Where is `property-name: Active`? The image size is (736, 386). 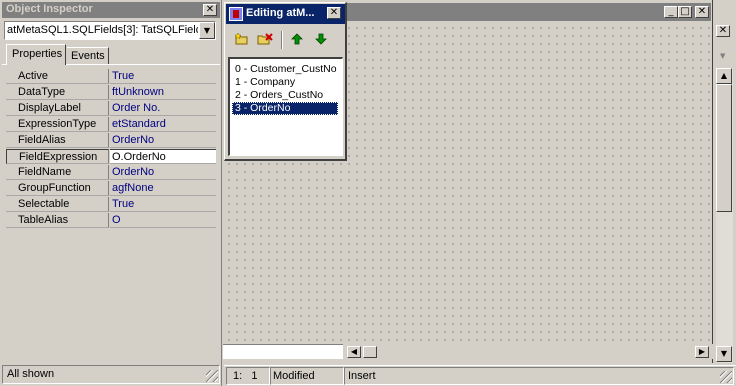 property-name: Active is located at coordinates (57, 76).